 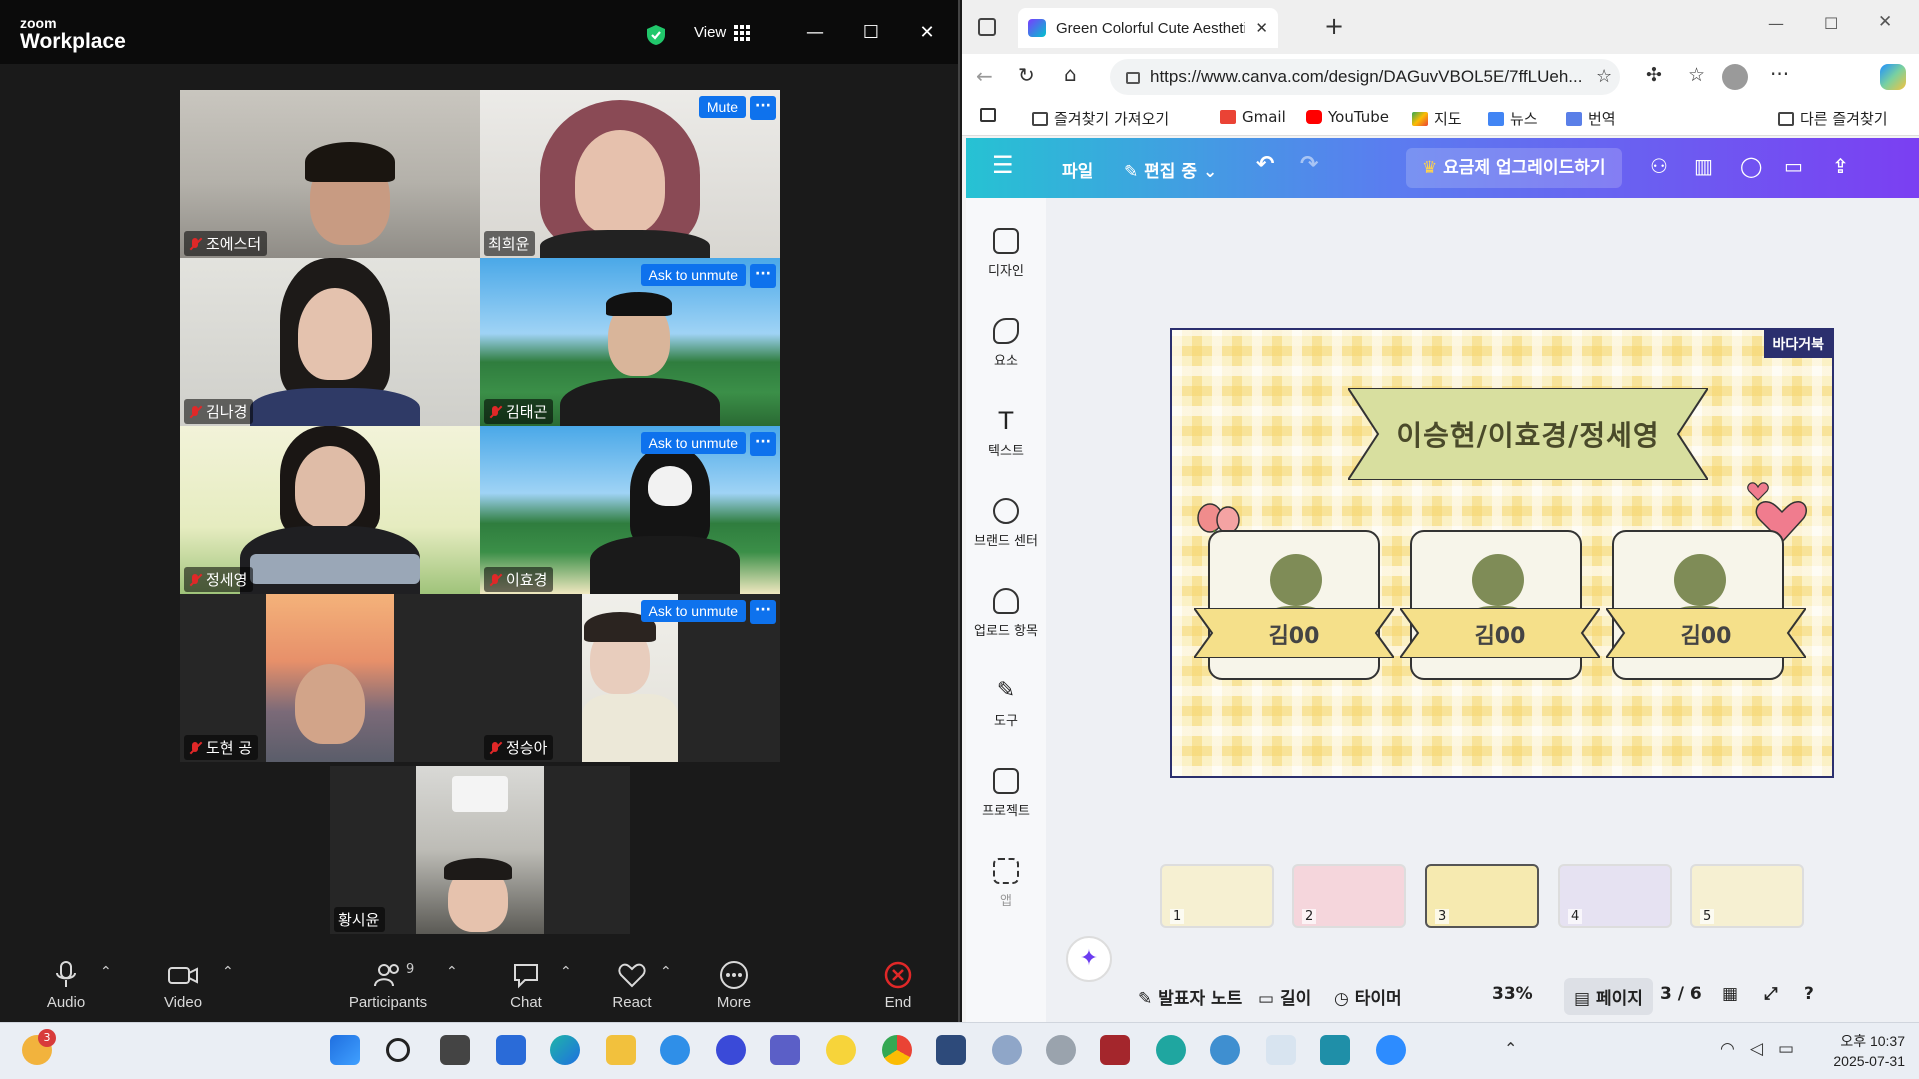 I want to click on side-item-text: T 텍스트, so click(x=1006, y=433).